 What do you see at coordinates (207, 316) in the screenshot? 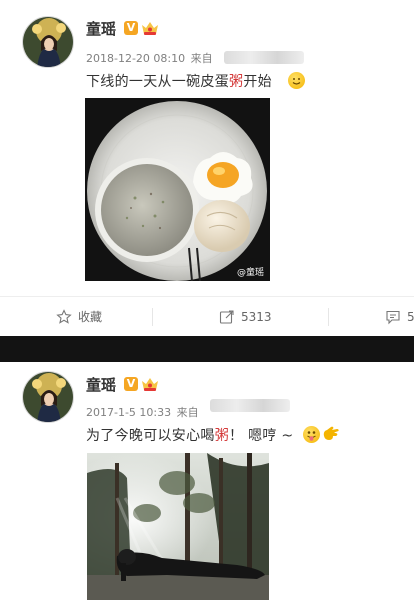
I see `action-bar: 收藏 5313 5` at bounding box center [207, 316].